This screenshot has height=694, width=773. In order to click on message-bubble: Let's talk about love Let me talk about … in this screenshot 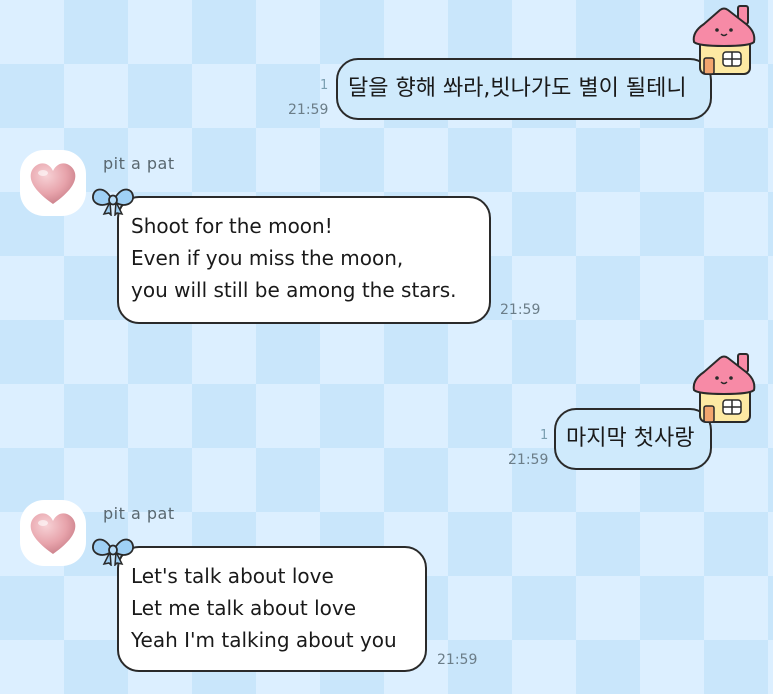, I will do `click(272, 609)`.